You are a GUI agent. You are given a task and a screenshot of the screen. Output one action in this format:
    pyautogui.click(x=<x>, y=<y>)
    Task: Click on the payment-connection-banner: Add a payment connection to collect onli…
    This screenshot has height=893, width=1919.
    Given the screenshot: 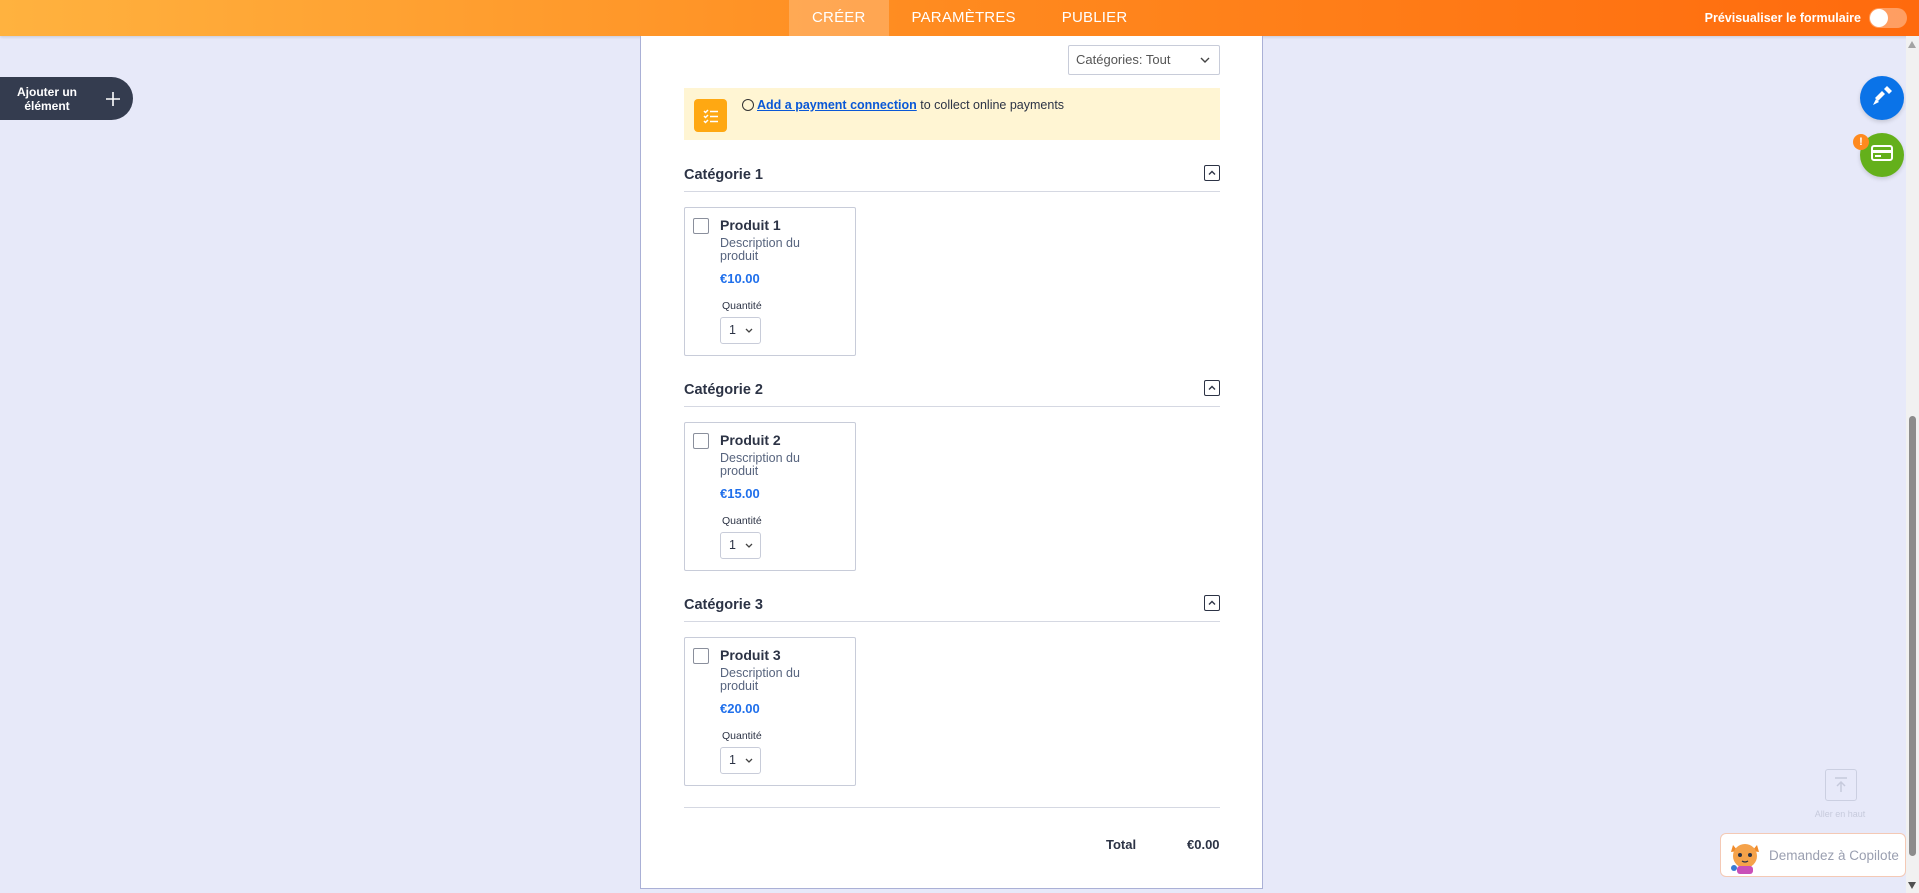 What is the action you would take?
    pyautogui.click(x=952, y=114)
    